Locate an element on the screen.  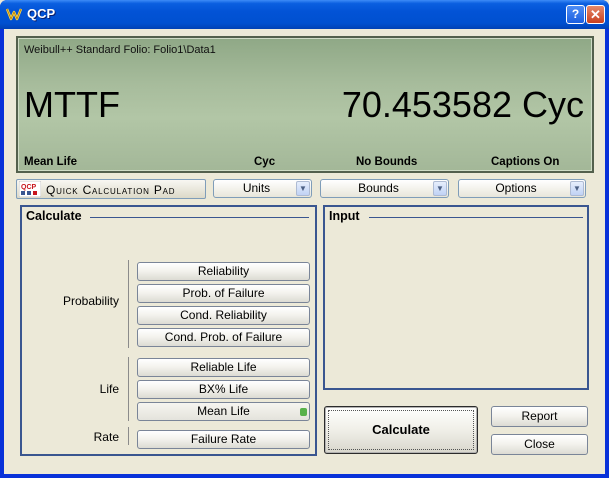
cond-reliability-button: Cond. Reliability is located at coordinates (223, 315).